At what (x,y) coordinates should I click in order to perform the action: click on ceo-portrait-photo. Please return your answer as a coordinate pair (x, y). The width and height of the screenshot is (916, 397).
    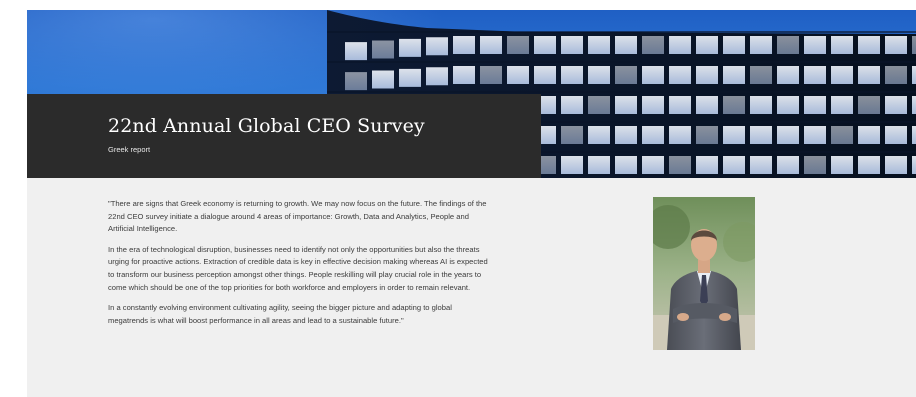
    Looking at the image, I should click on (704, 273).